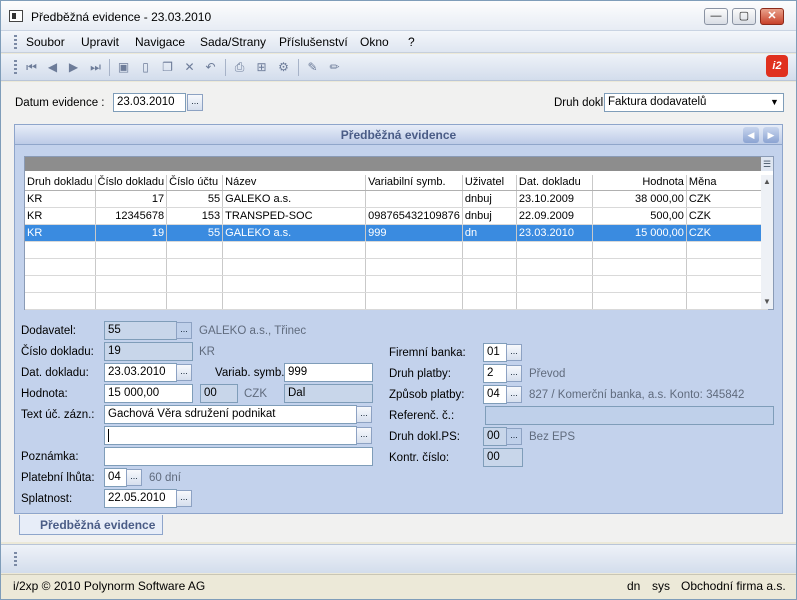  What do you see at coordinates (495, 352) in the screenshot?
I see `firemni-banka-field: 01` at bounding box center [495, 352].